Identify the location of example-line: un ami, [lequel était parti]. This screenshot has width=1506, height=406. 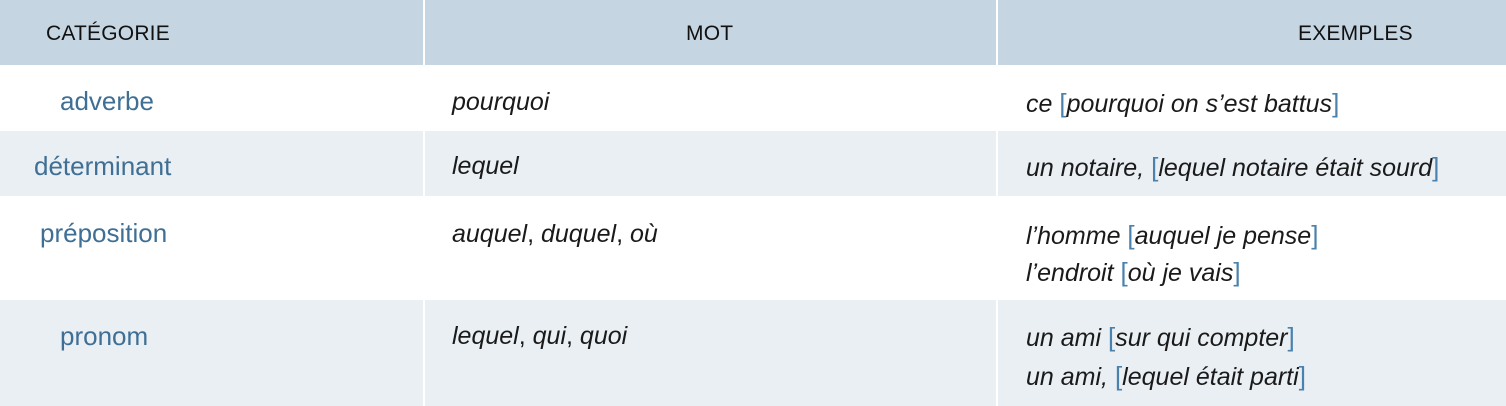
(1166, 376).